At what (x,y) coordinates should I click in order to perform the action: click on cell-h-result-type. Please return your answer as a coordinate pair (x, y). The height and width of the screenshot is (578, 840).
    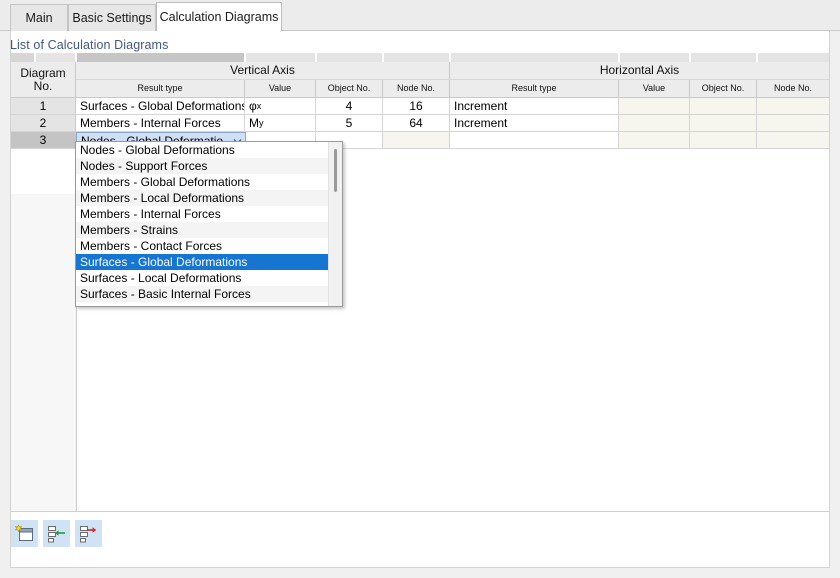
    Looking at the image, I should click on (534, 140).